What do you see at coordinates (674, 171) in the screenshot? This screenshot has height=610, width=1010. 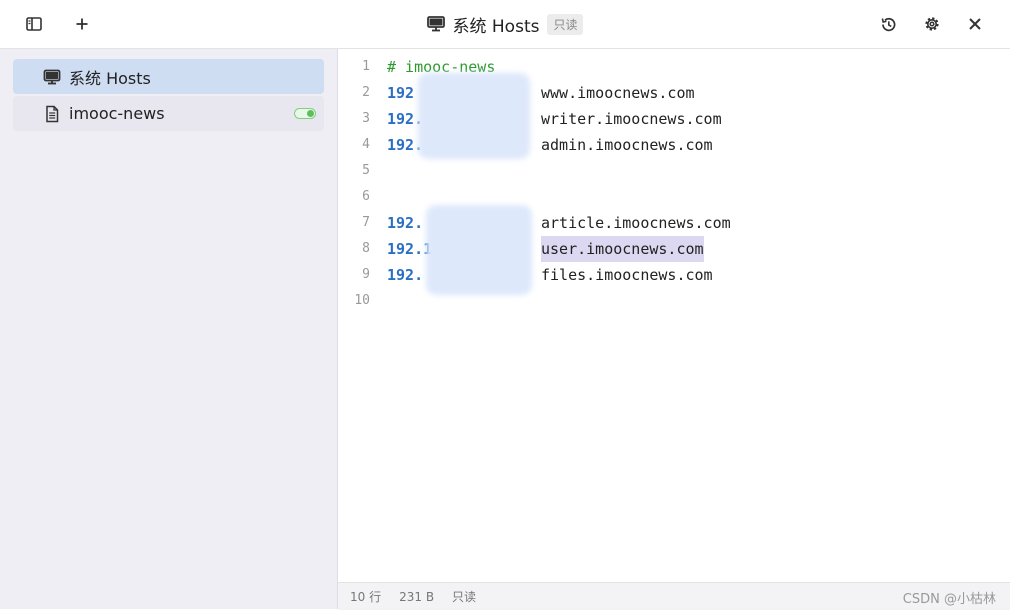 I see `editor-line: 5` at bounding box center [674, 171].